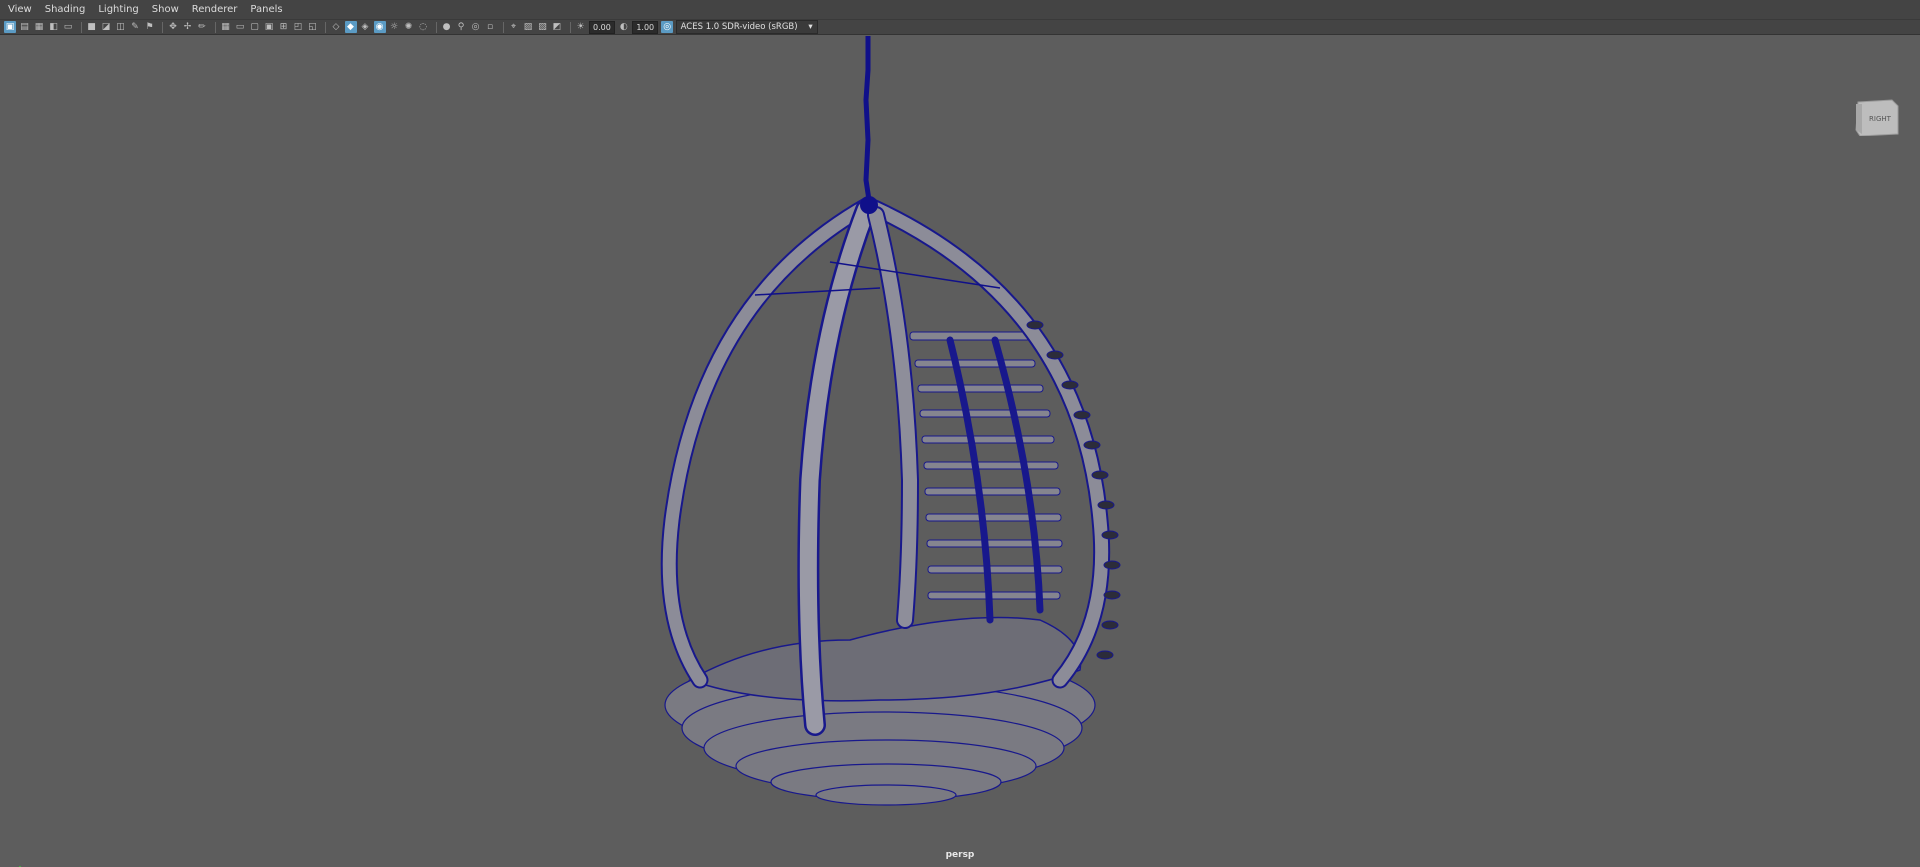 The width and height of the screenshot is (1920, 867). What do you see at coordinates (298, 27) in the screenshot?
I see `safe-action-icon: ◰` at bounding box center [298, 27].